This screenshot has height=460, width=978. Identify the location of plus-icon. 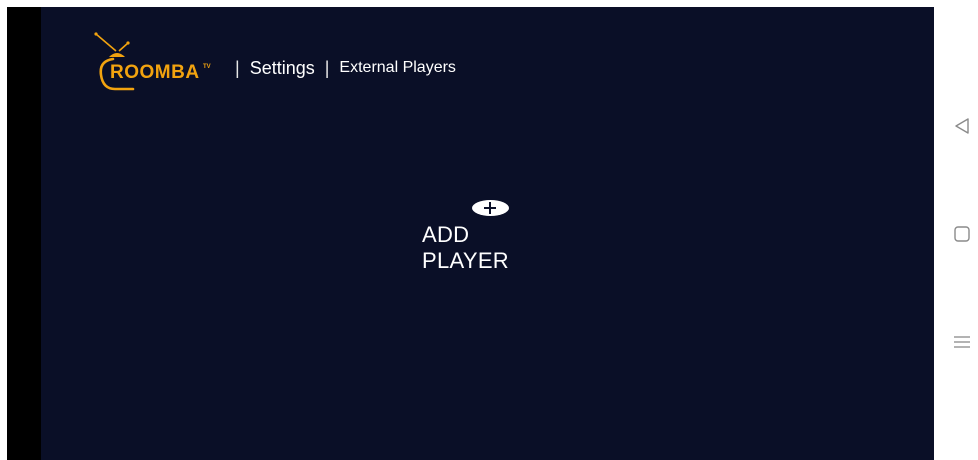
(490, 208).